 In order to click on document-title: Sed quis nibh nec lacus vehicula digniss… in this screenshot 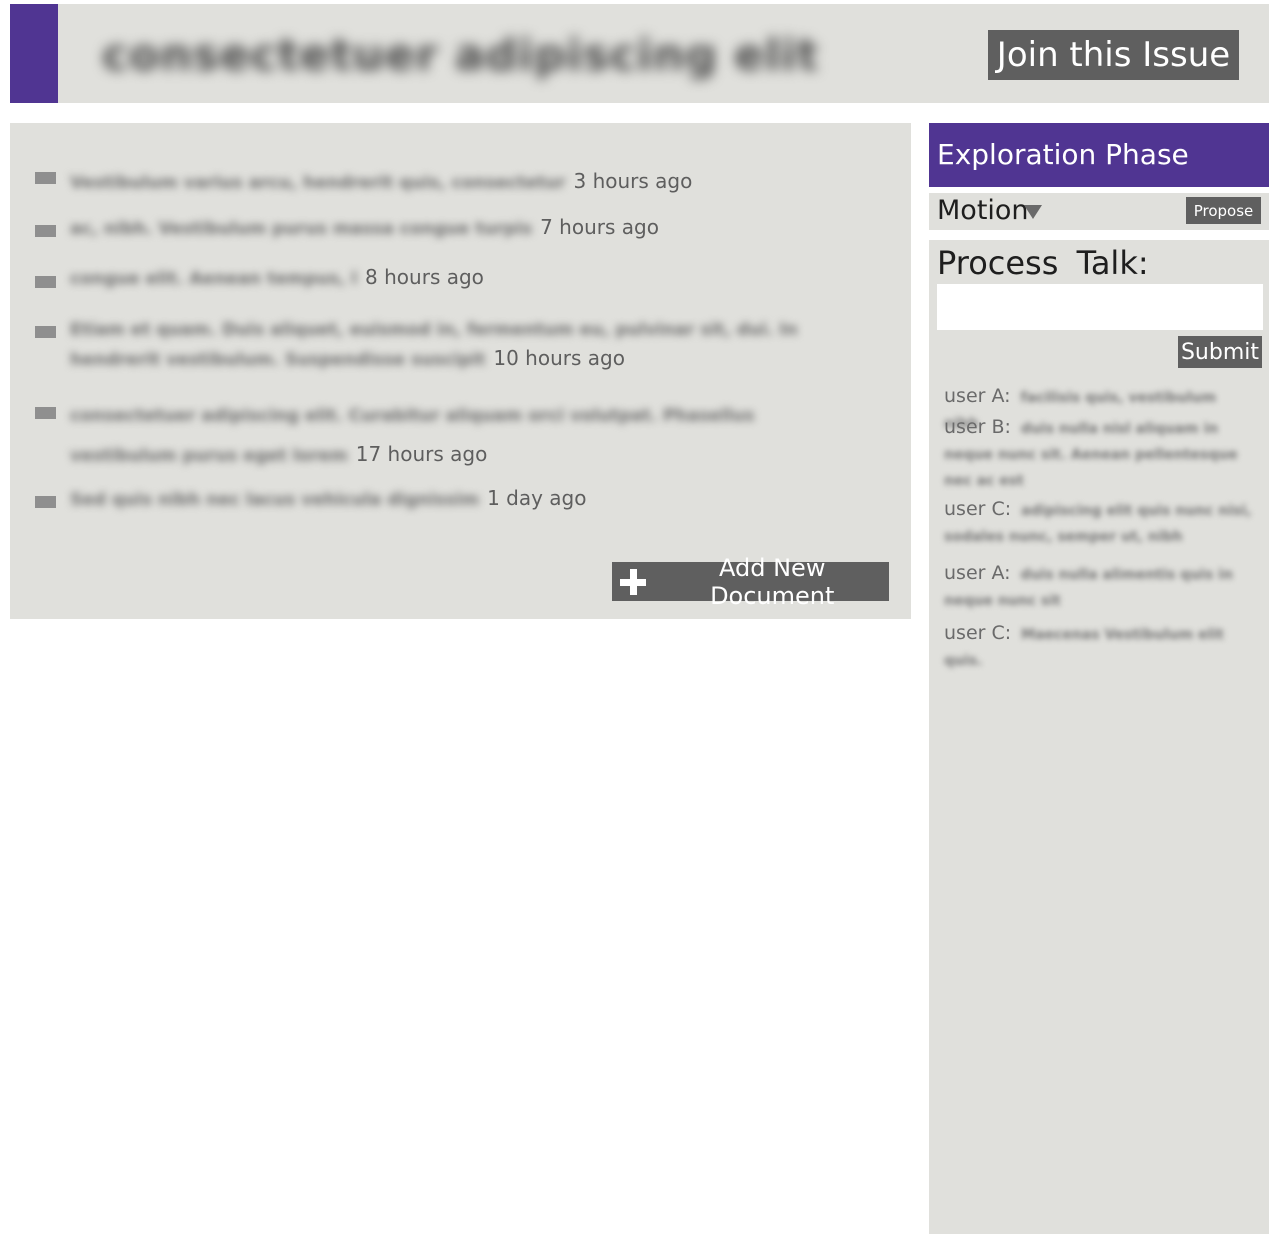, I will do `click(274, 500)`.